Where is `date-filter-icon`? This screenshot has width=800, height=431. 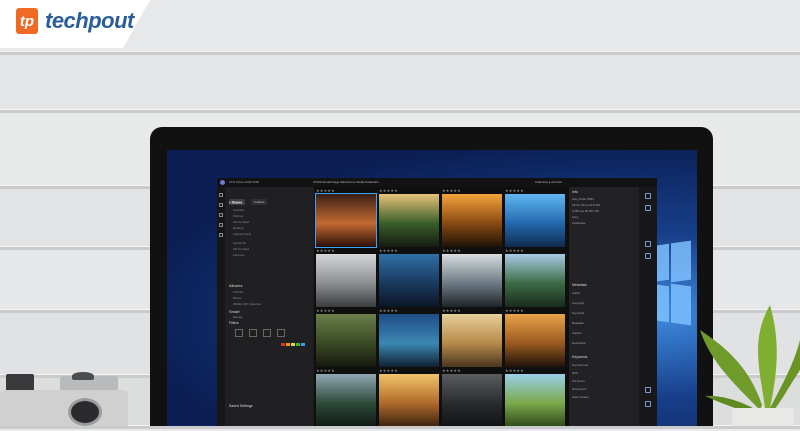 date-filter-icon is located at coordinates (281, 333).